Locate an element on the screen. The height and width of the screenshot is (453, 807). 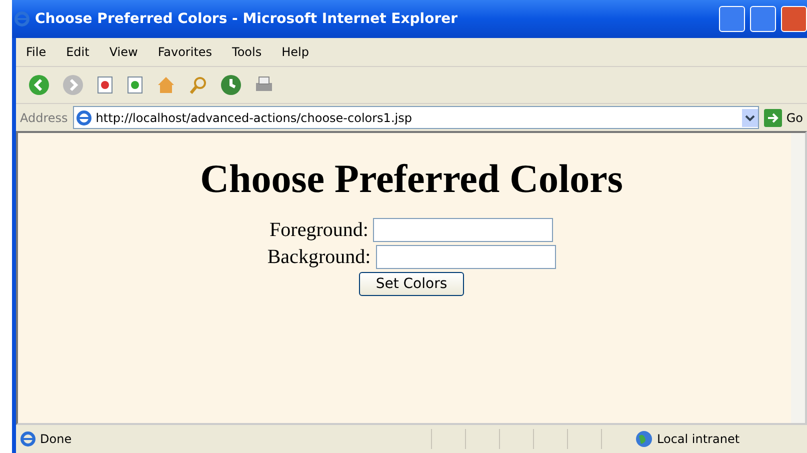
address-label: Address is located at coordinates (44, 117).